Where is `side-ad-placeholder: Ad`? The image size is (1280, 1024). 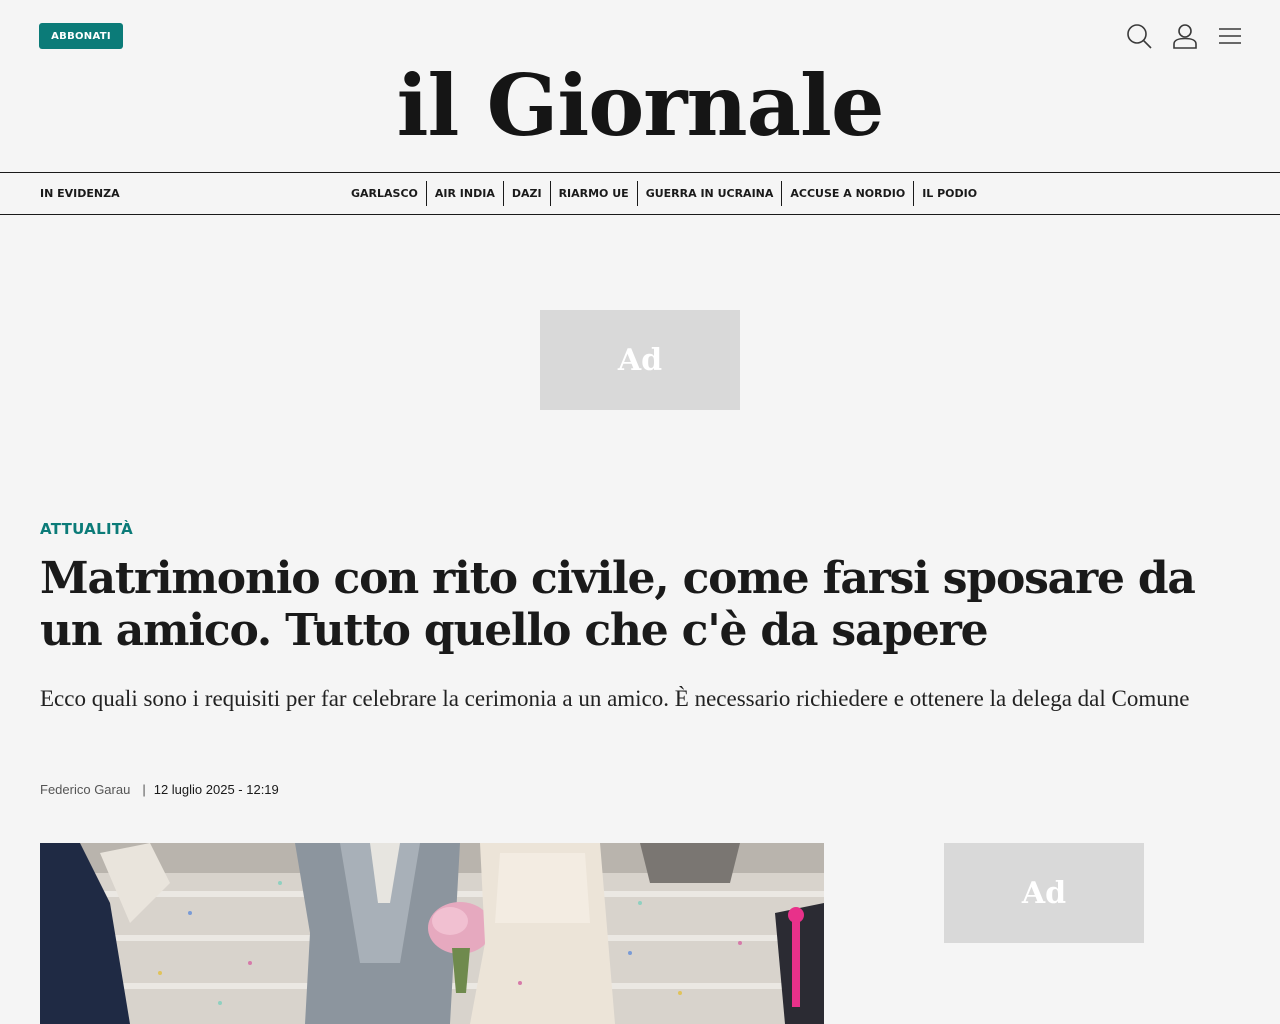
side-ad-placeholder: Ad is located at coordinates (1044, 893).